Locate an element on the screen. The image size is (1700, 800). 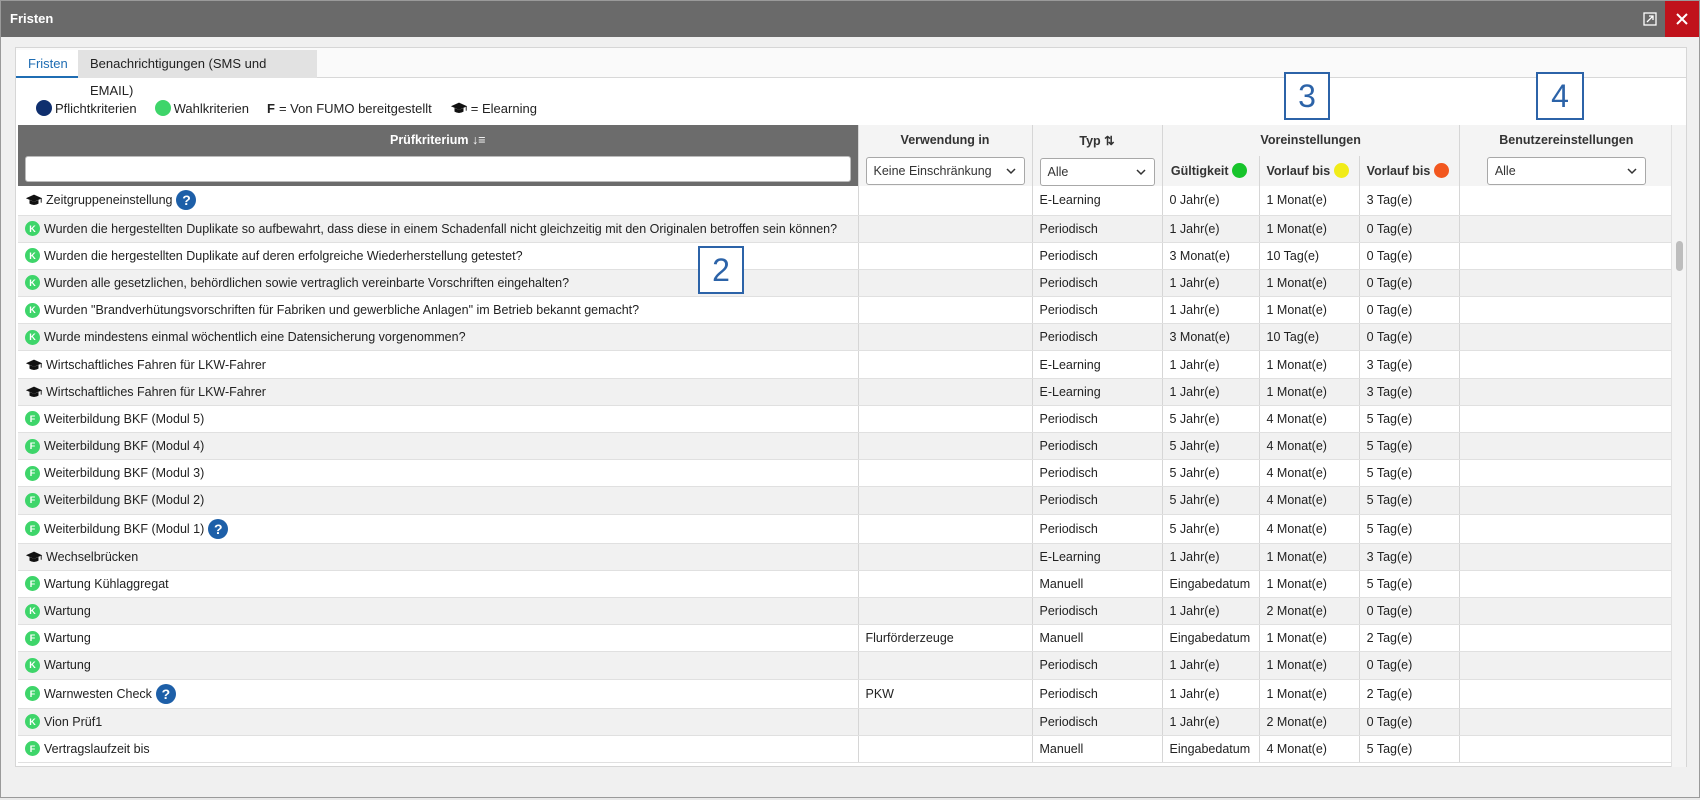
tab-benachrichtigungen: Benachrichtigungen (SMS und EMAIL) is located at coordinates (197, 74).